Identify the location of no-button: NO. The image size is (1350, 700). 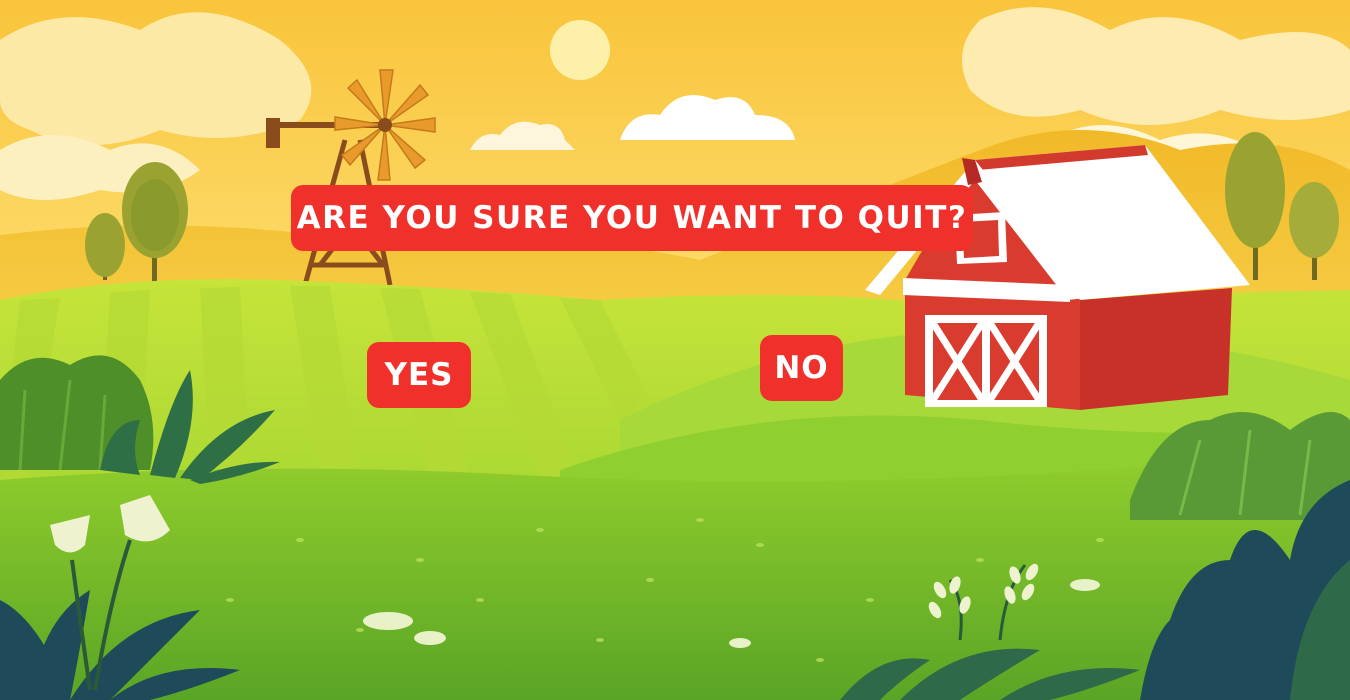
(801, 368).